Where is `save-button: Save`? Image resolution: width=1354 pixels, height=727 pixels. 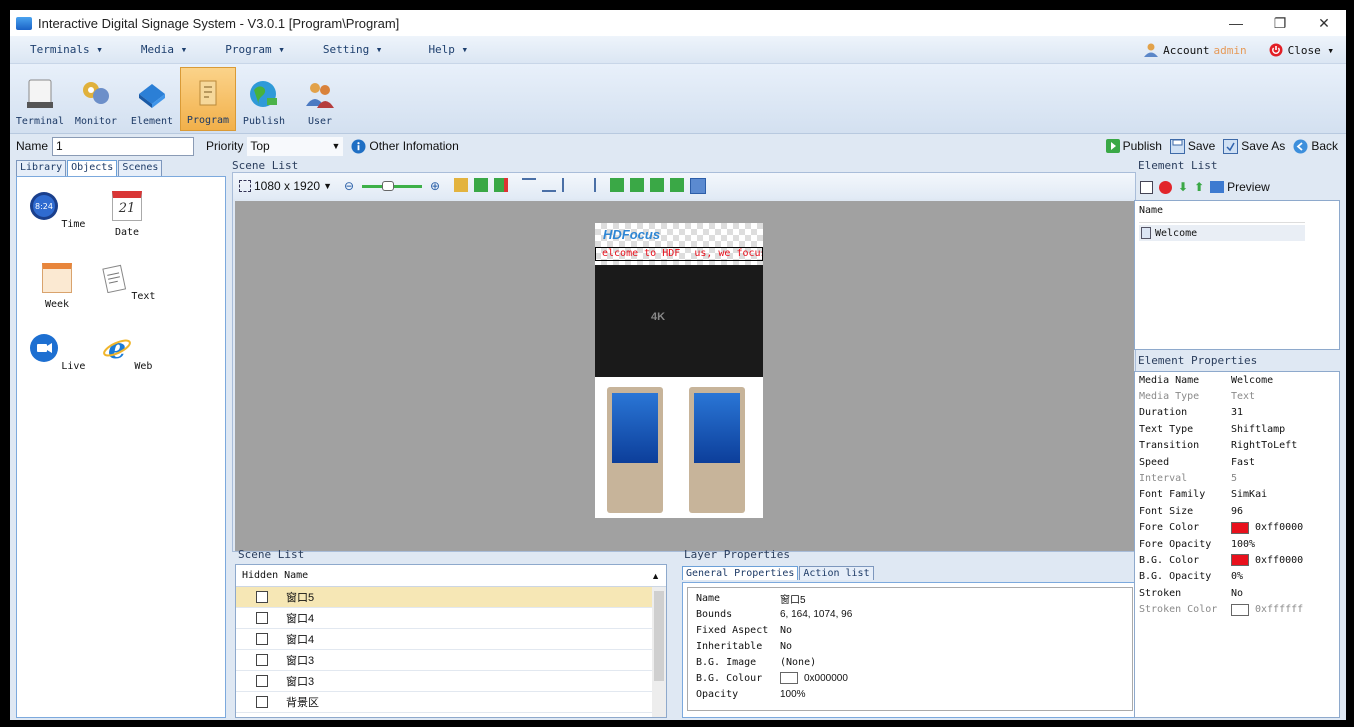
save-button: Save is located at coordinates (1192, 146).